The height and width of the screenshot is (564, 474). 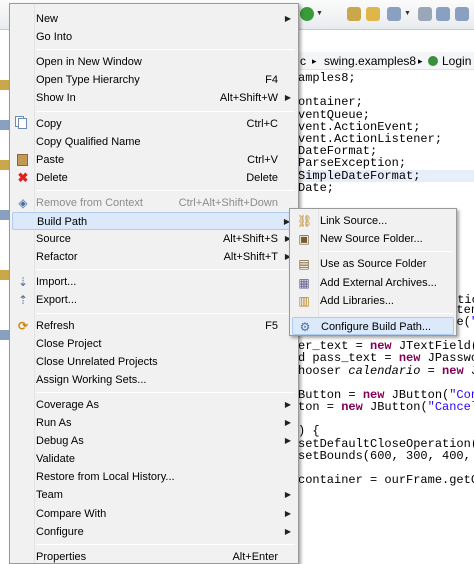 What do you see at coordinates (60, 531) in the screenshot?
I see `menu-item-label: Configure` at bounding box center [60, 531].